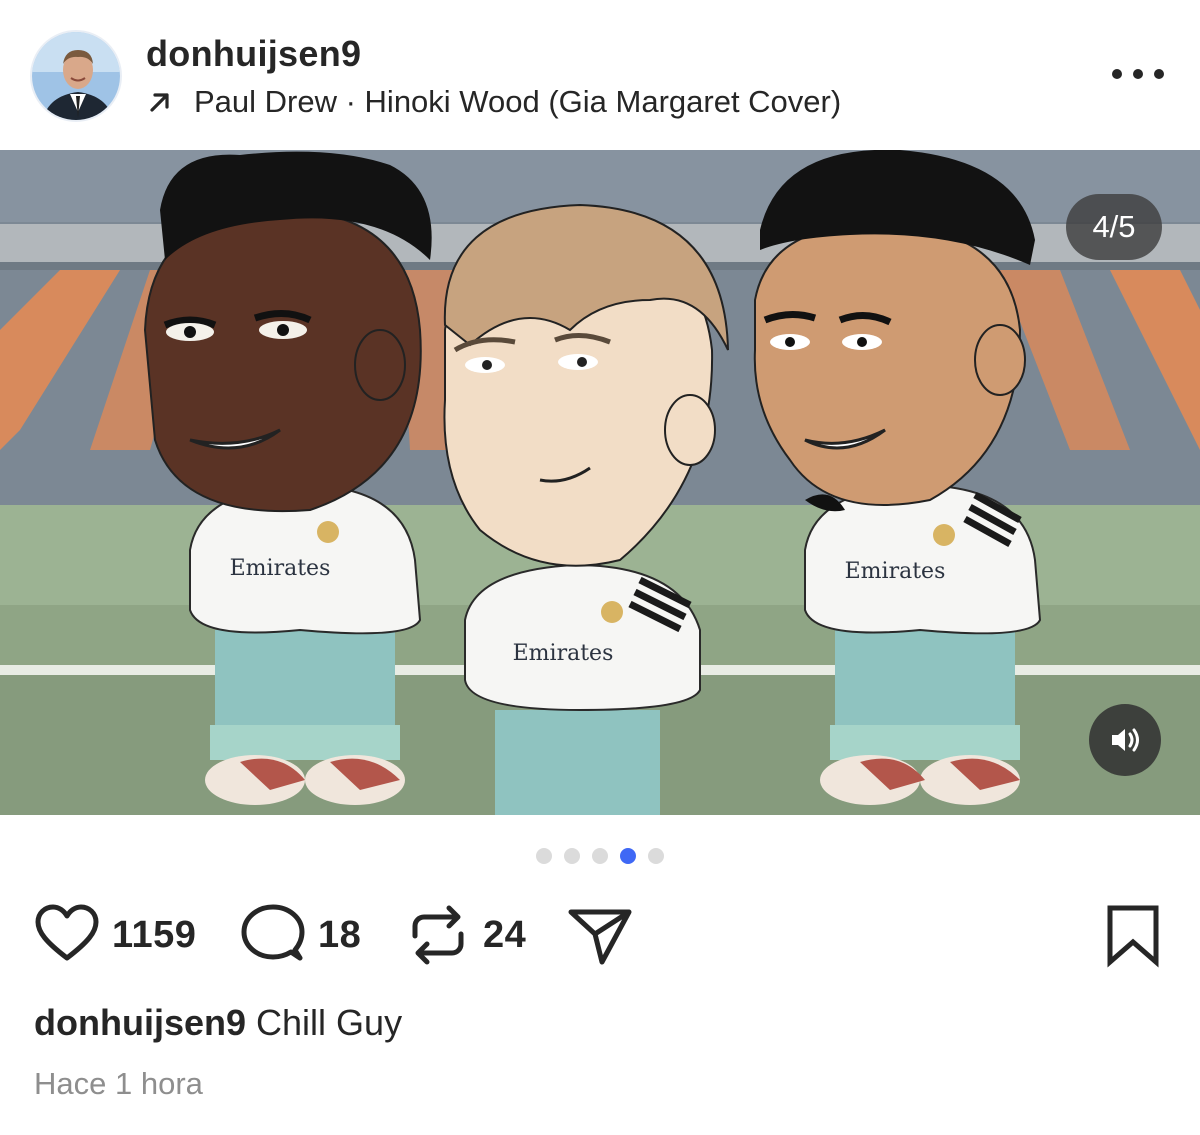 This screenshot has width=1200, height=1135. Describe the element at coordinates (1114, 227) in the screenshot. I see `slide-counter: 4/5` at that location.